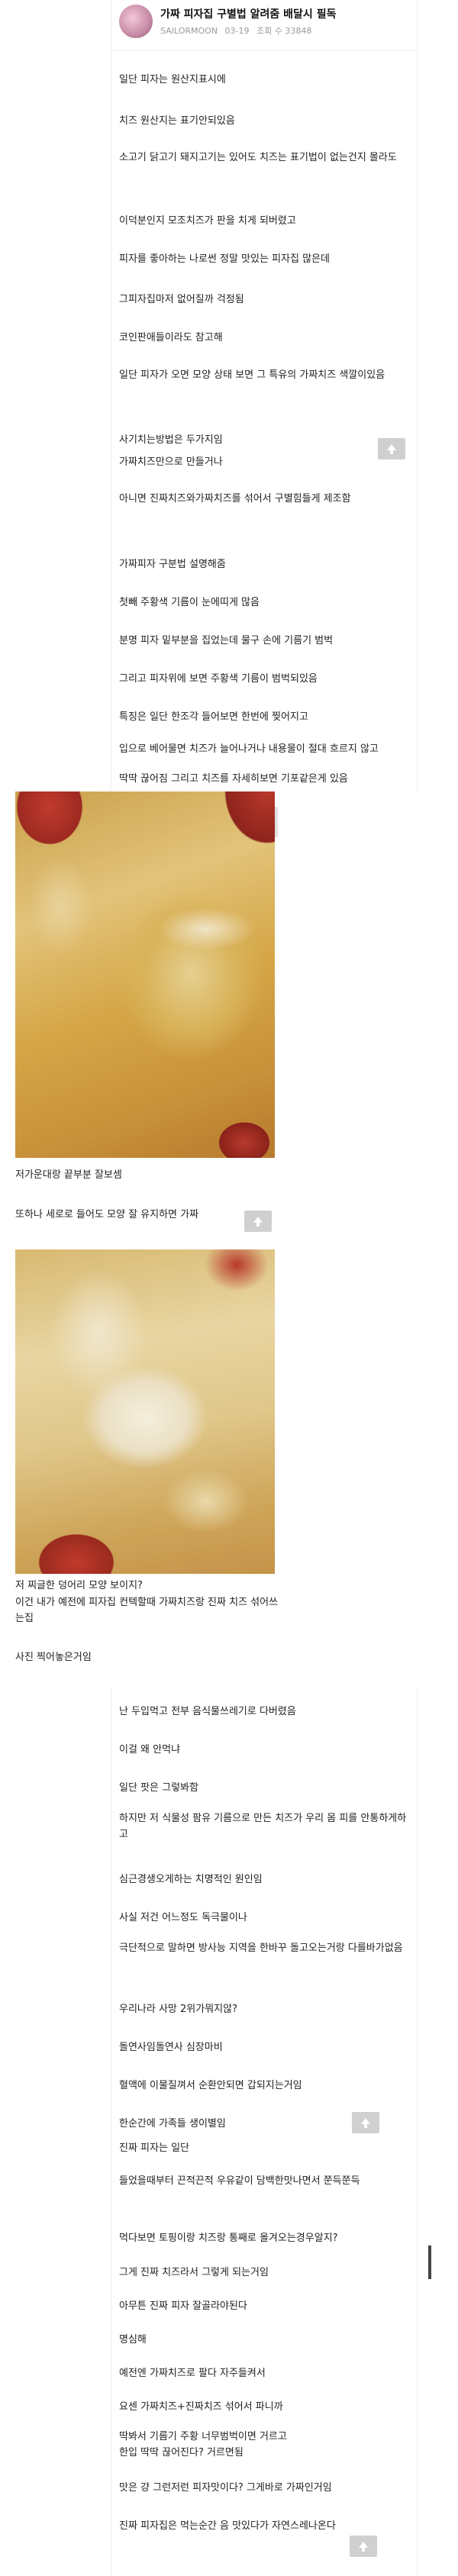 This screenshot has width=458, height=2576. Describe the element at coordinates (171, 2047) in the screenshot. I see `body-line: 돌연사임돌연사 심장마비` at that location.